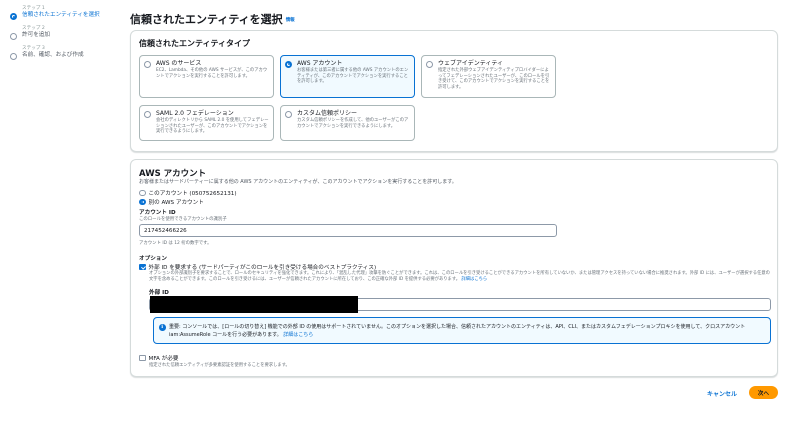 The width and height of the screenshot is (800, 421). What do you see at coordinates (254, 304) in the screenshot?
I see `redaction-bar` at bounding box center [254, 304].